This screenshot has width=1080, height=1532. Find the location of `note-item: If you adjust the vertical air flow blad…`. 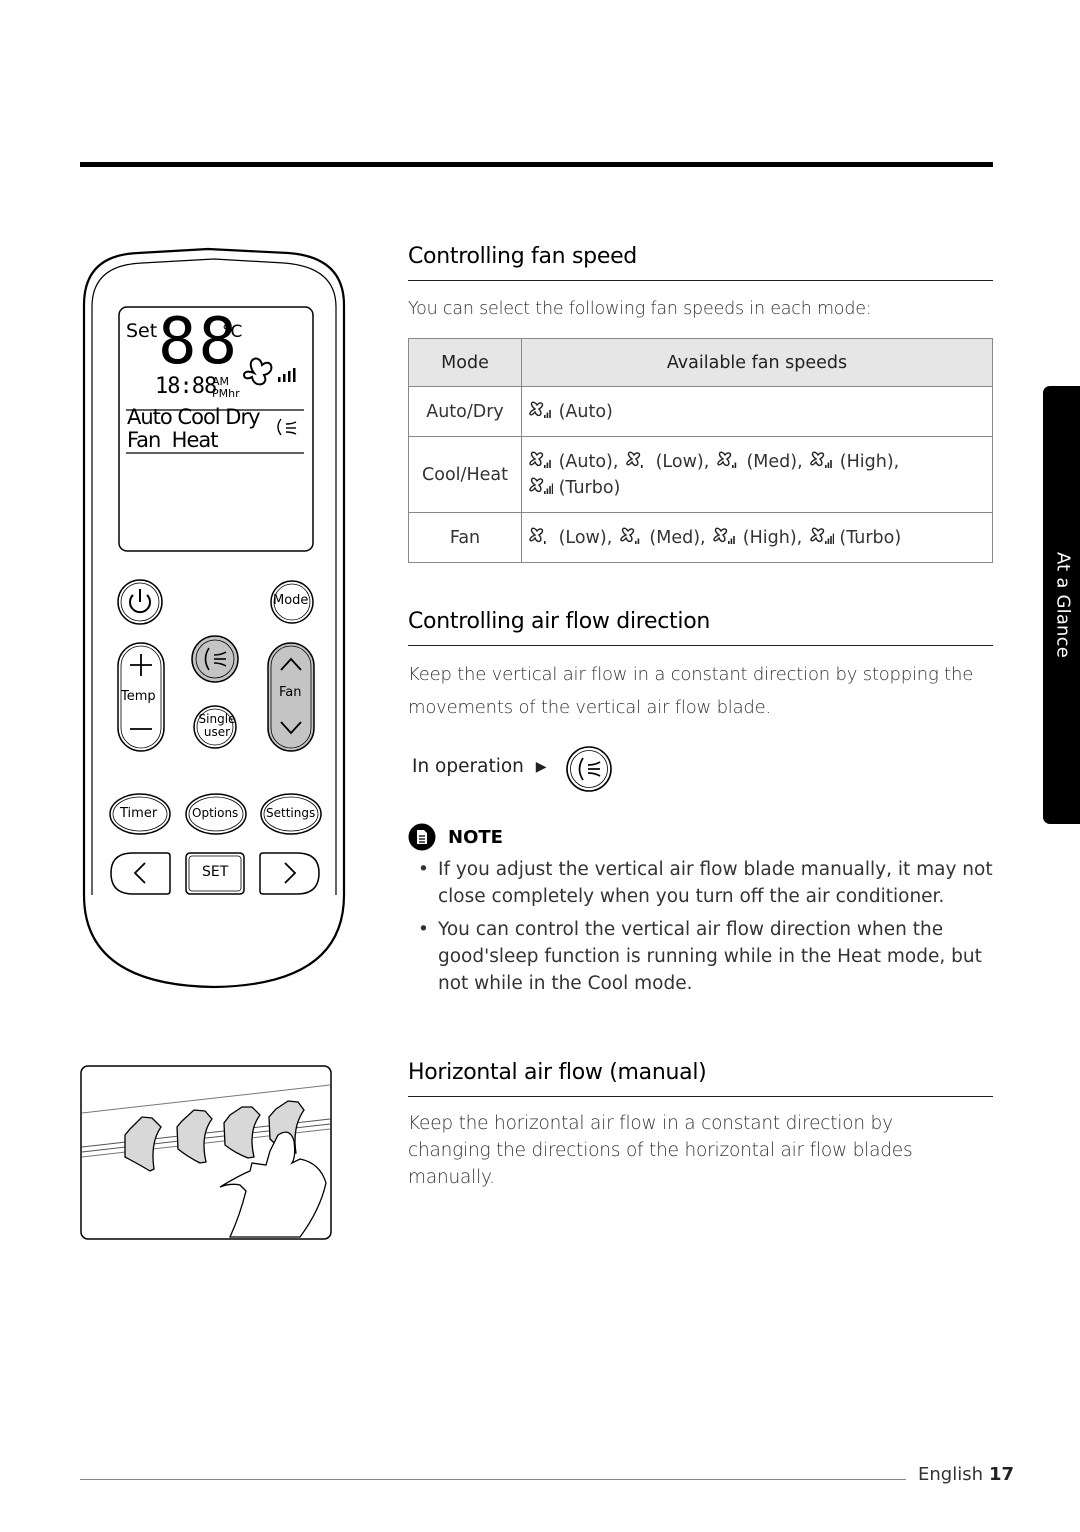

note-item: If you adjust the vertical air flow blad… is located at coordinates (703, 883).